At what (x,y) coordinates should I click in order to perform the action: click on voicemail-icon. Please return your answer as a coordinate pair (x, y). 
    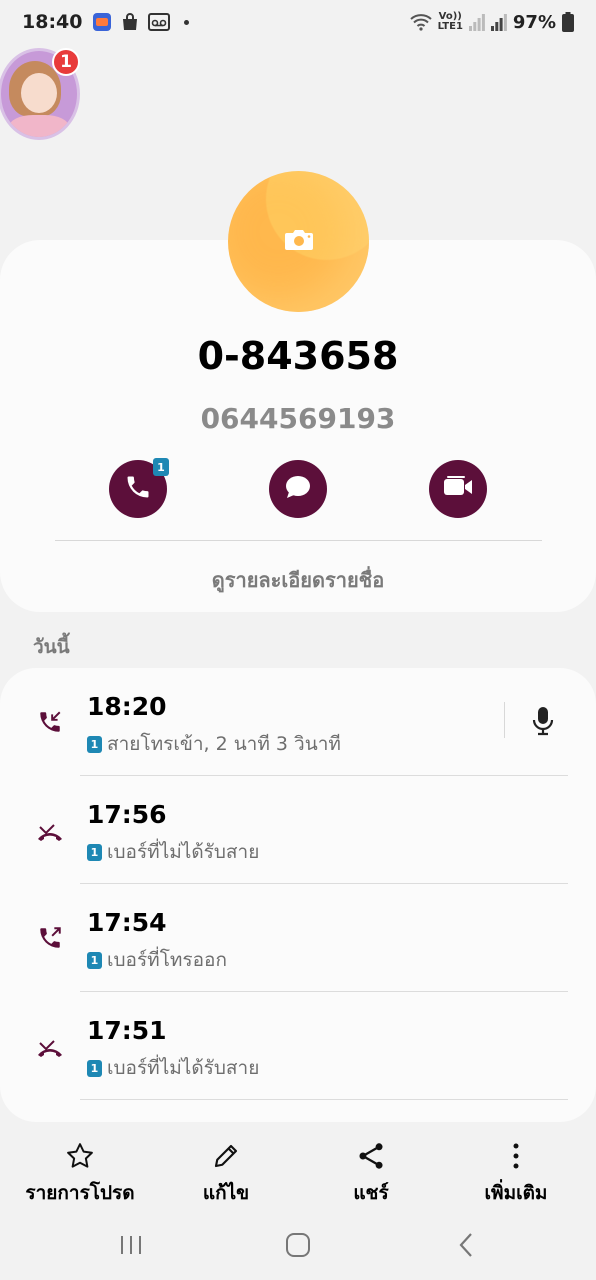
    Looking at the image, I should click on (159, 22).